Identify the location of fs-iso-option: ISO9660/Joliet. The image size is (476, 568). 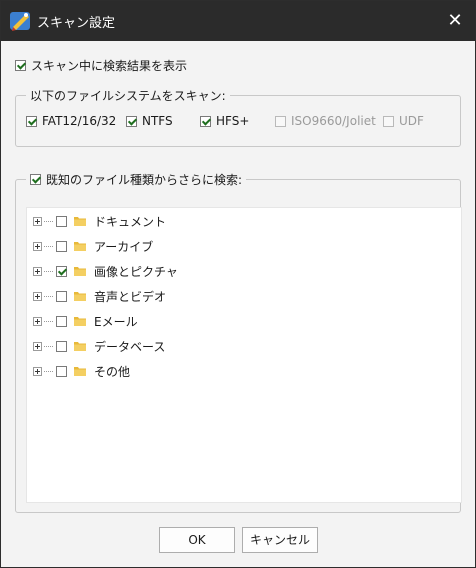
(325, 121).